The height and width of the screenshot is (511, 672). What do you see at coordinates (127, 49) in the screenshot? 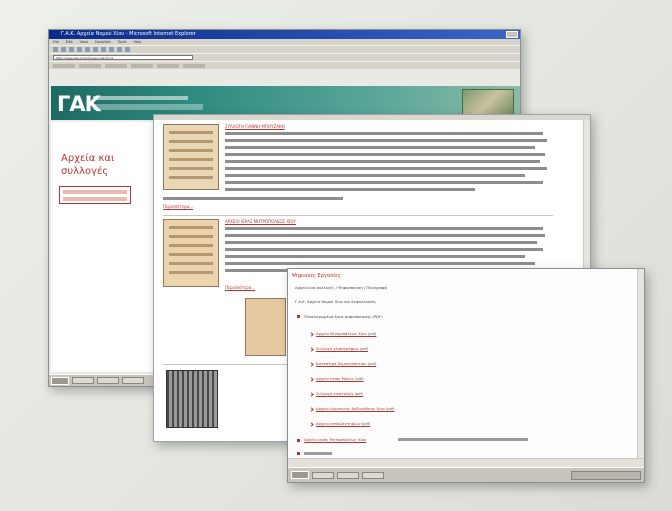
I see `print-icon` at bounding box center [127, 49].